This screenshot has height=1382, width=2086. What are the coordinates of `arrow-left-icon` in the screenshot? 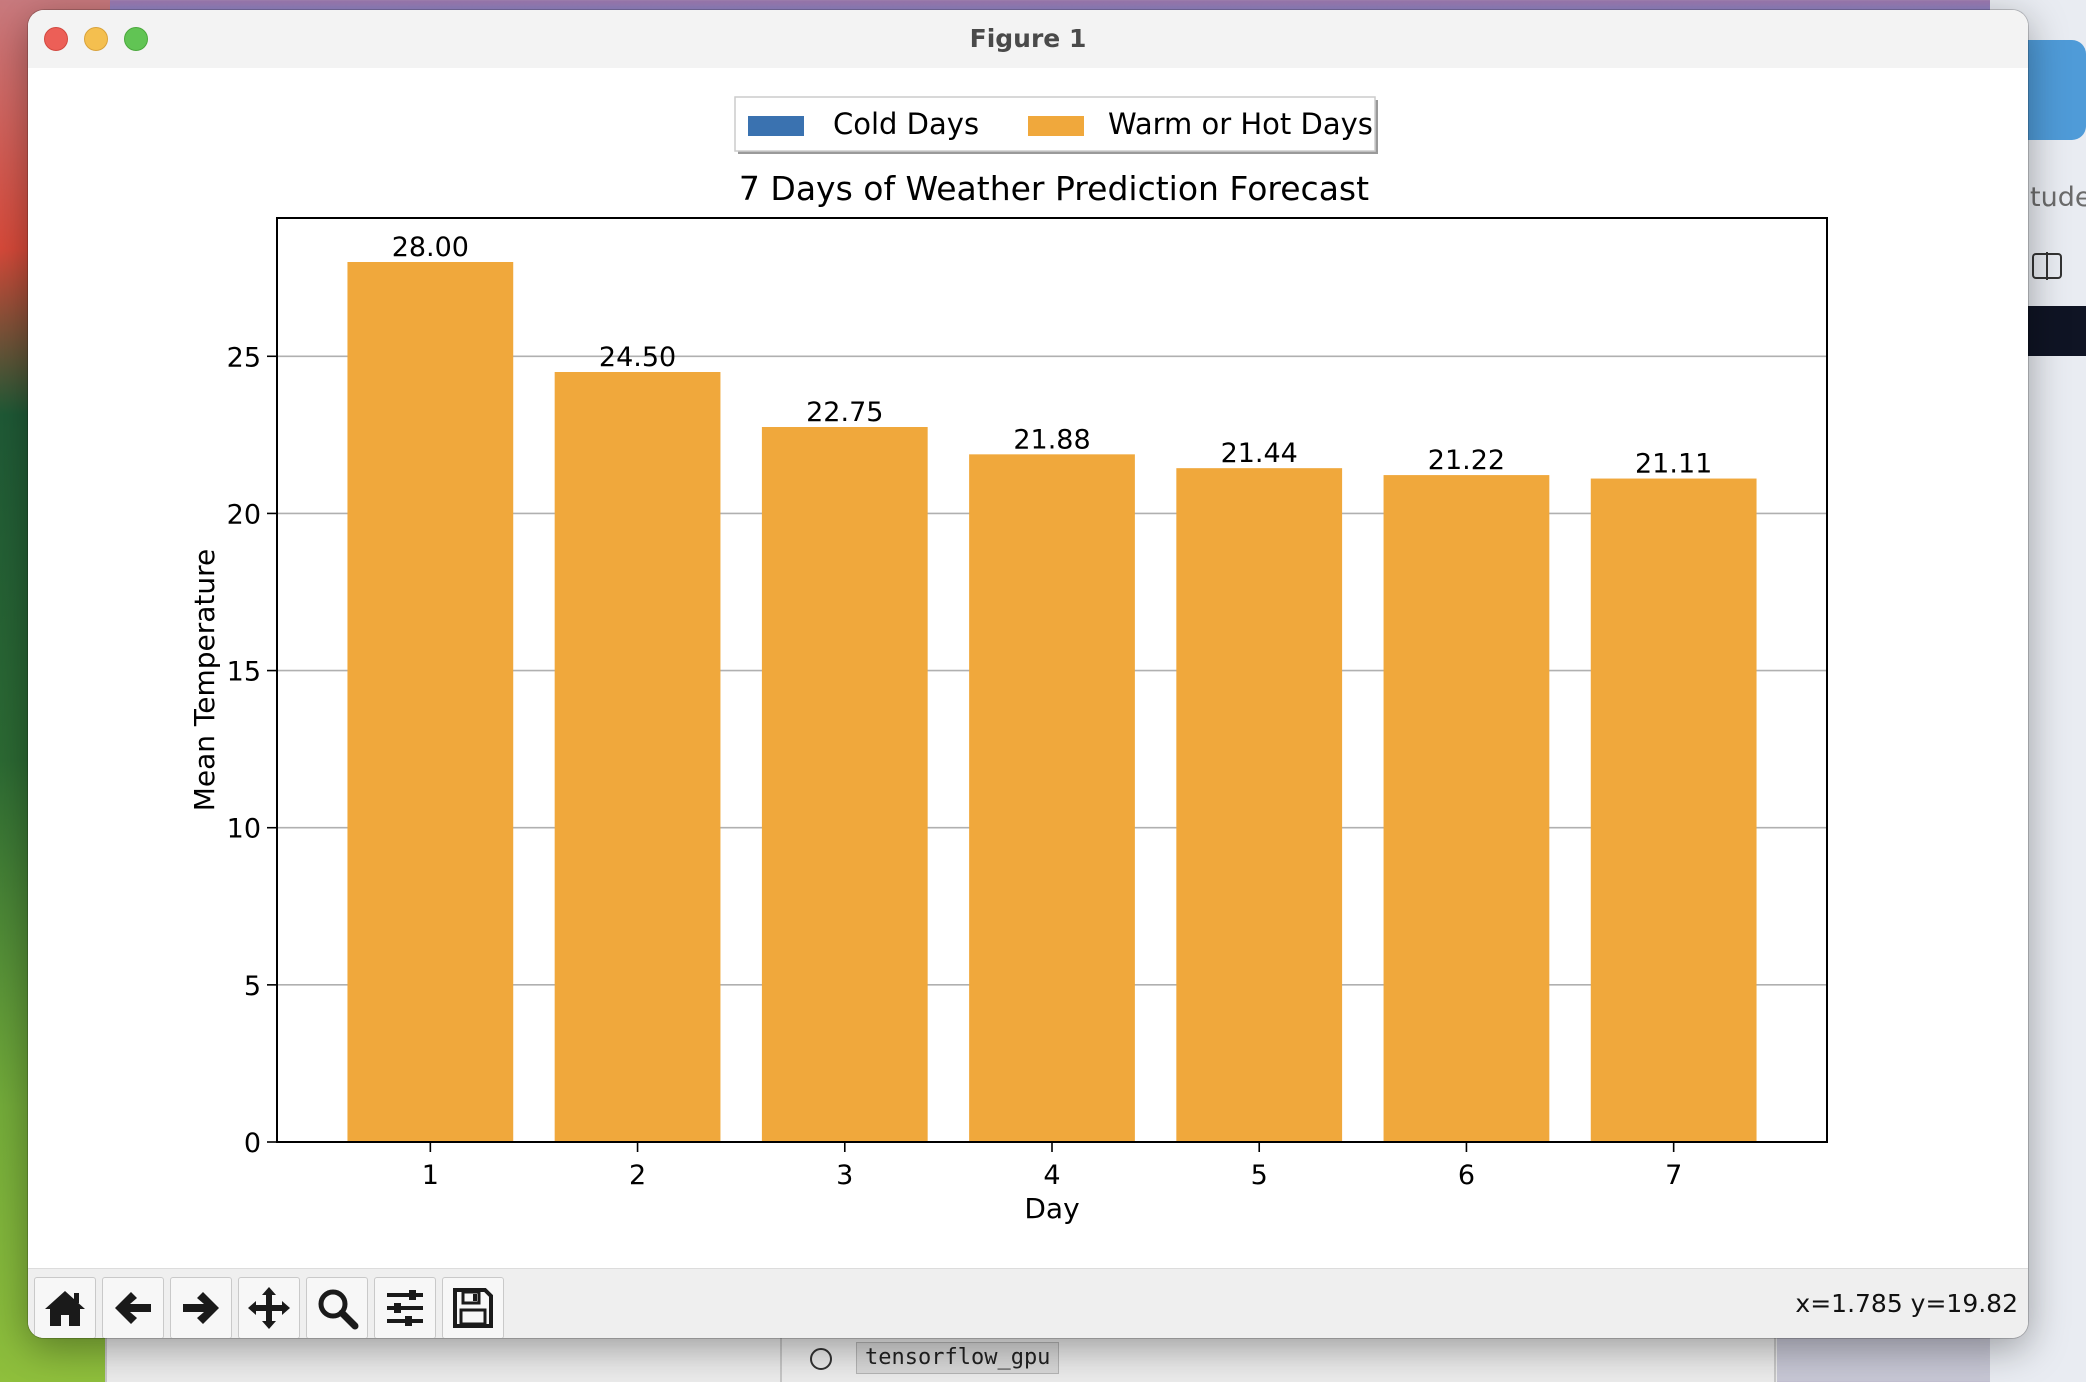 It's located at (133, 1308).